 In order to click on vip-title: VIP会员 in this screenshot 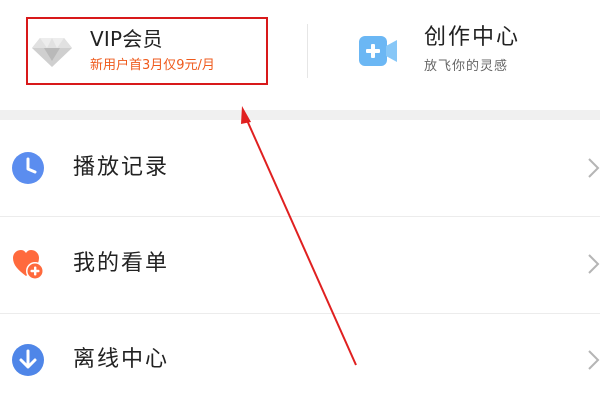, I will do `click(126, 39)`.